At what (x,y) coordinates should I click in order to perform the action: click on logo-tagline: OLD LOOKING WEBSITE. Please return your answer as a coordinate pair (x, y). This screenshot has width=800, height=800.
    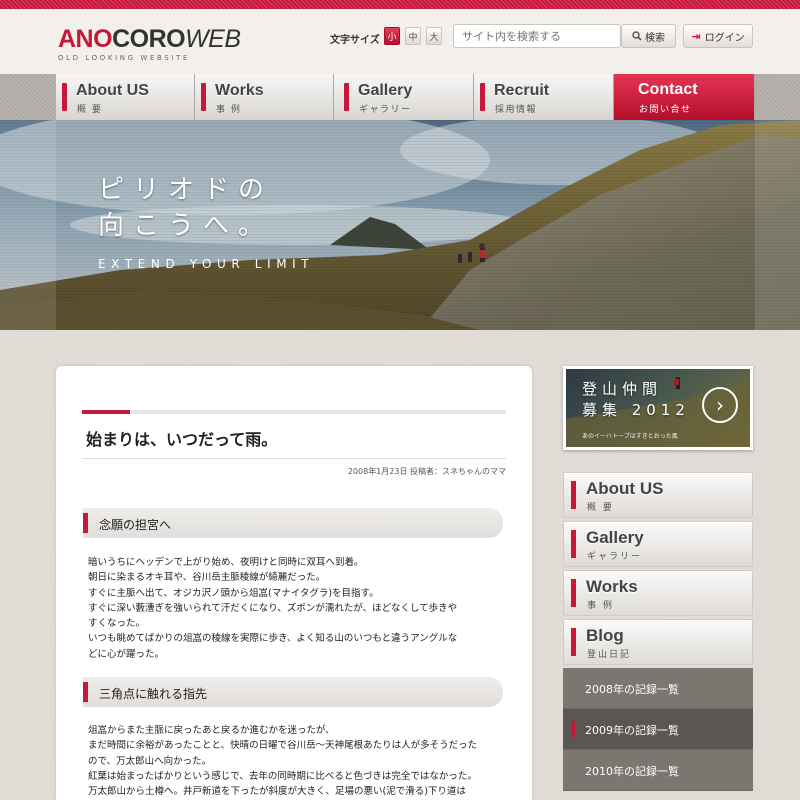
    Looking at the image, I should click on (124, 58).